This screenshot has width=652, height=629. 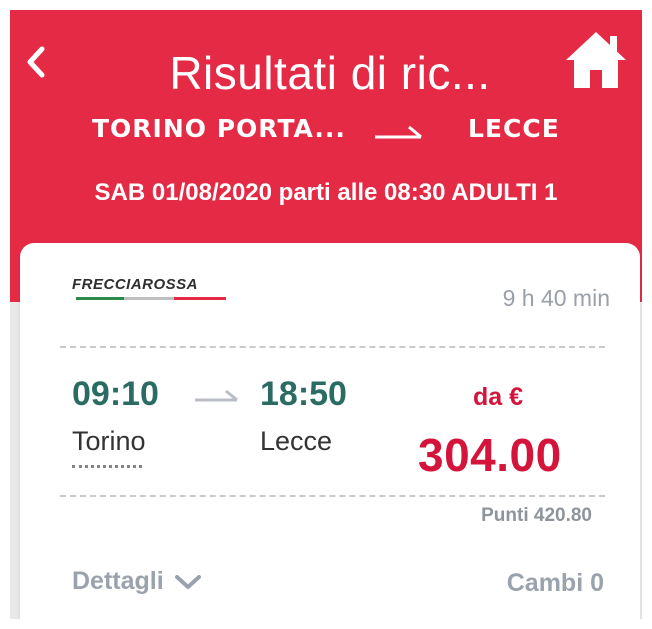 I want to click on departure-station: Torino, so click(x=109, y=441).